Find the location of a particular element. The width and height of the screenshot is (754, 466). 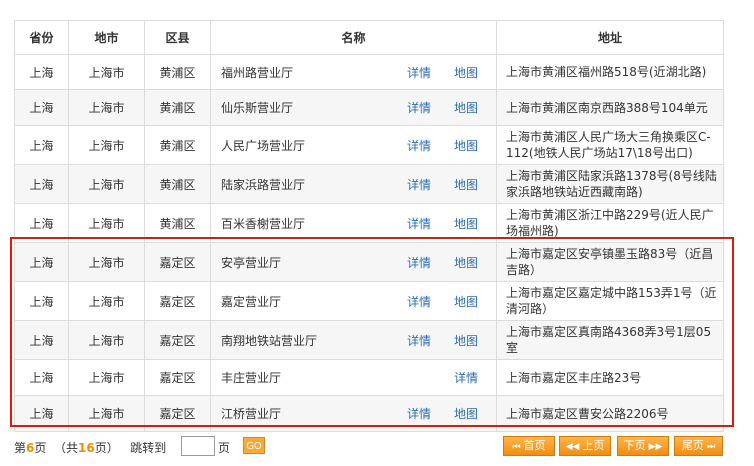

cell-address: 上海市黄浦区陆家浜路1378号(8号线陆家浜路地铁站近西藏南路) is located at coordinates (610, 184).